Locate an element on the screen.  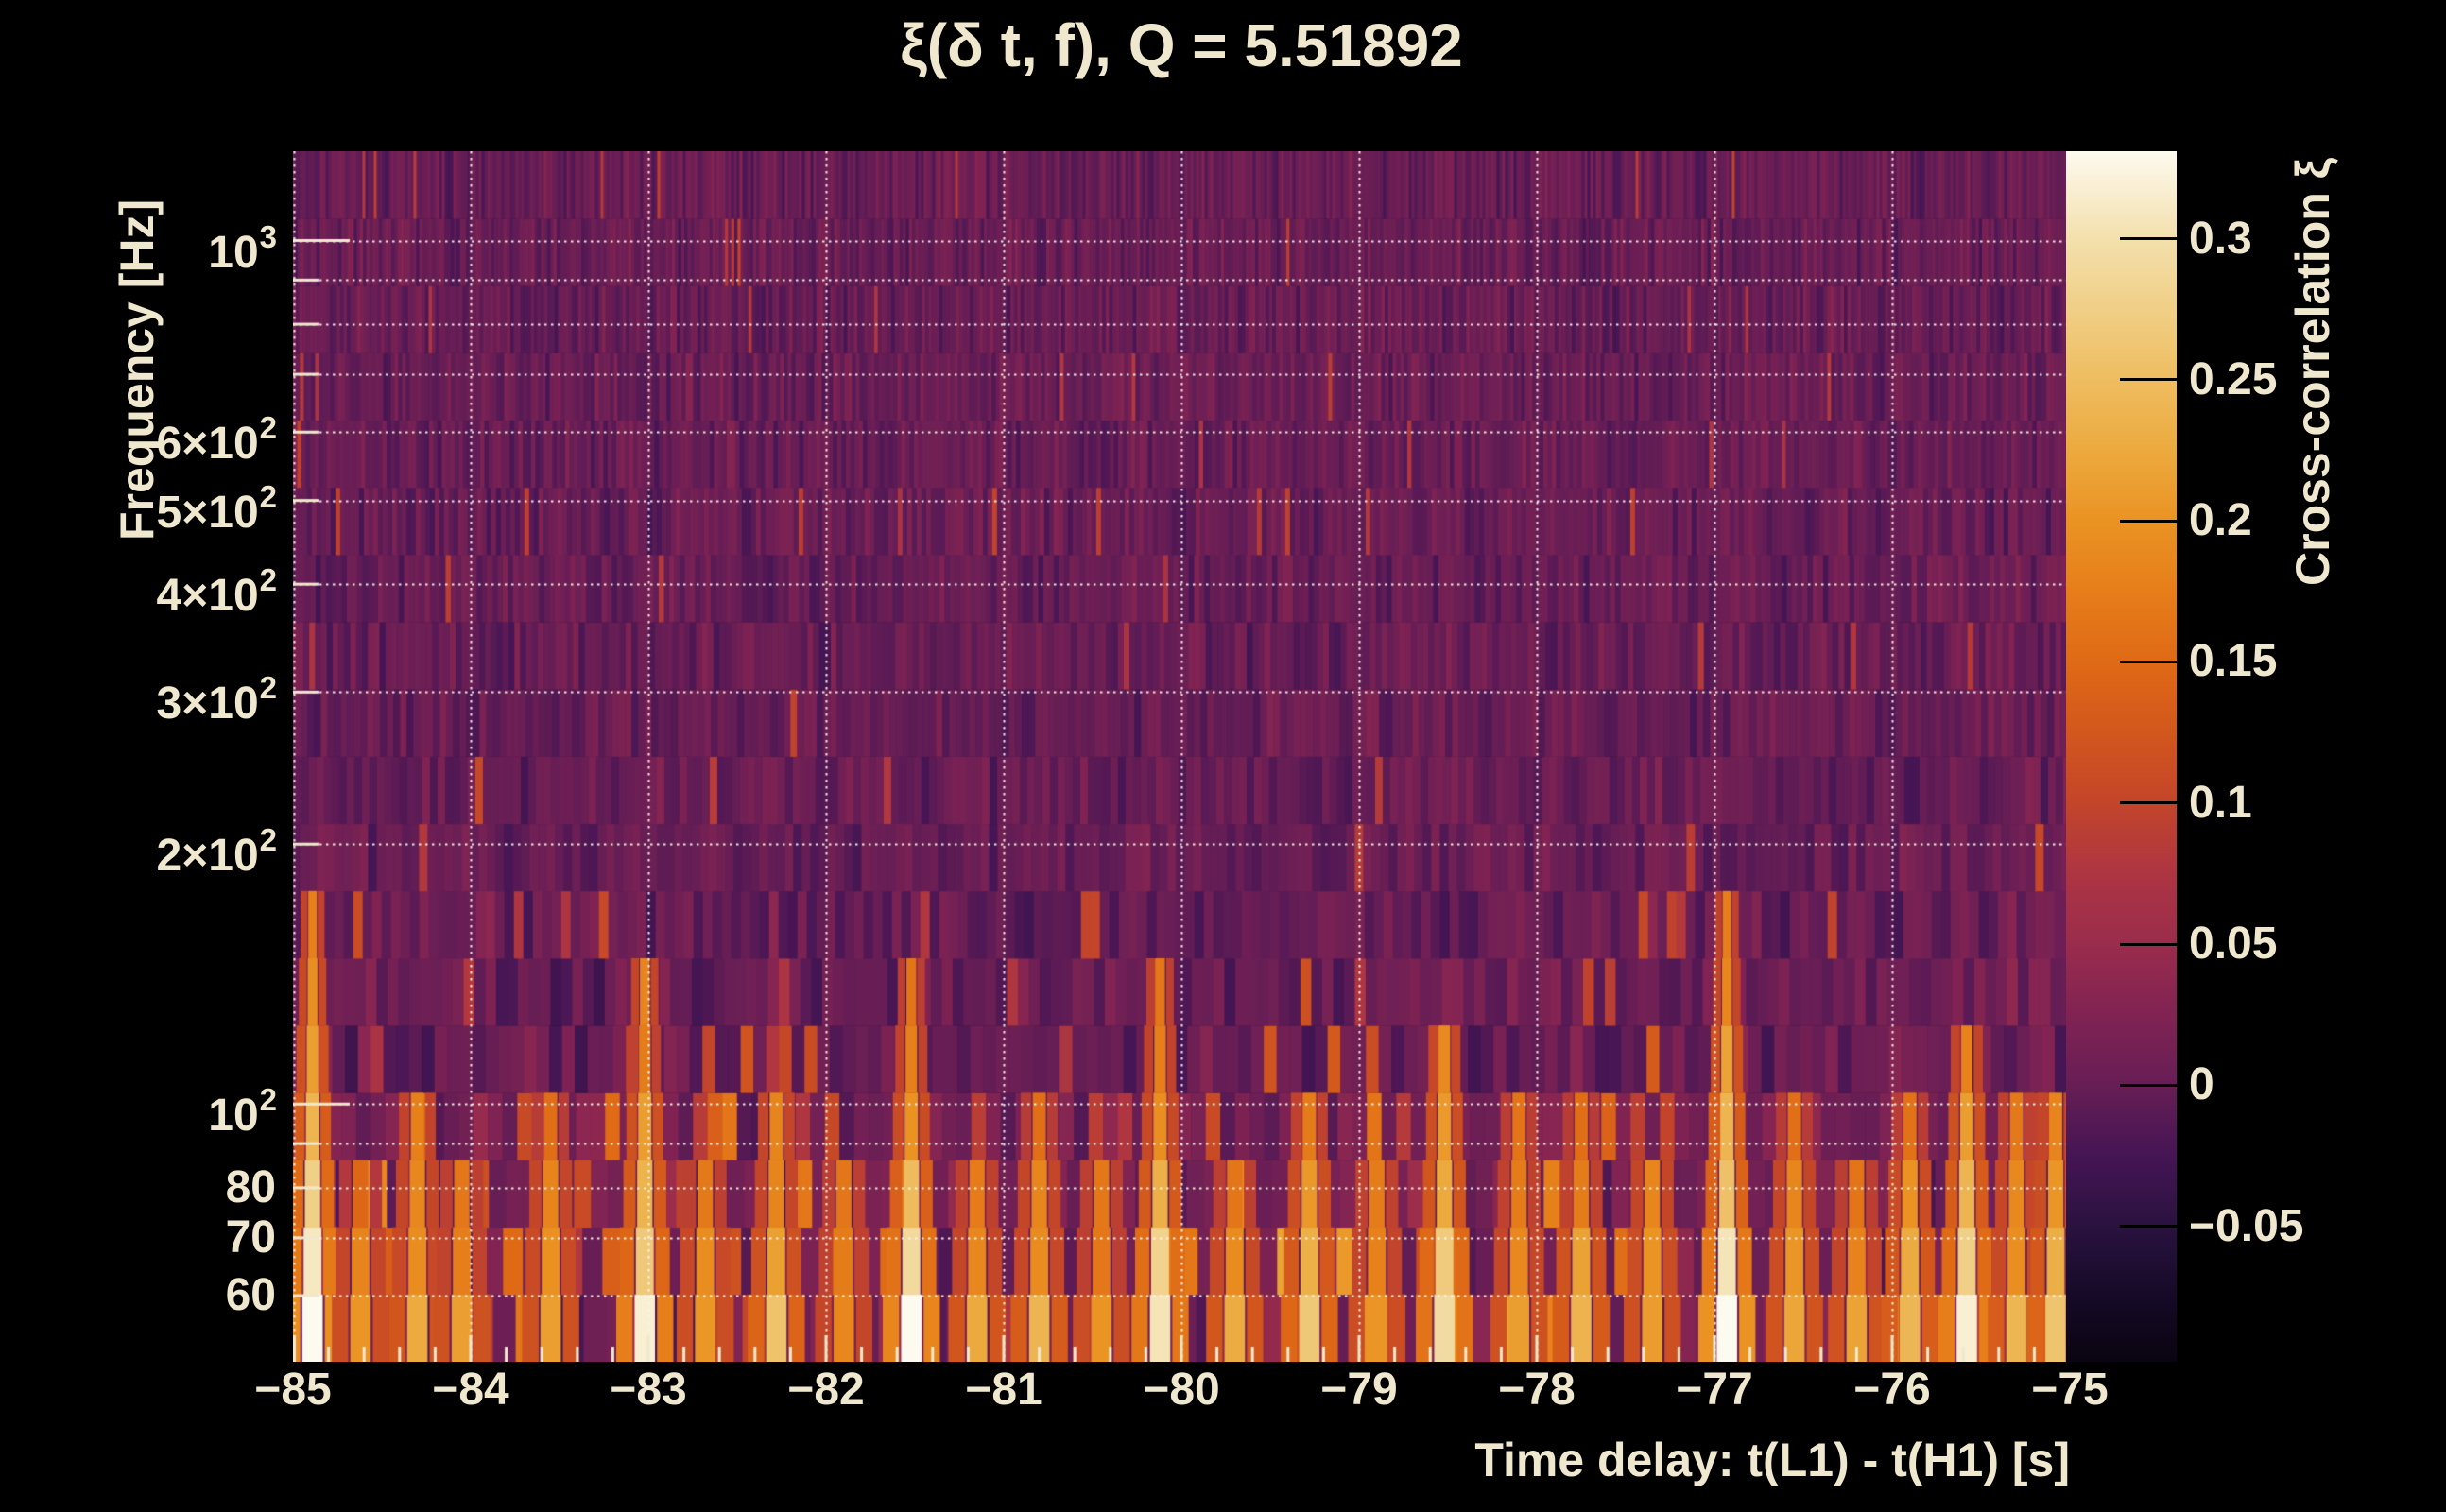
x-tick-label: −81 is located at coordinates (1003, 1390).